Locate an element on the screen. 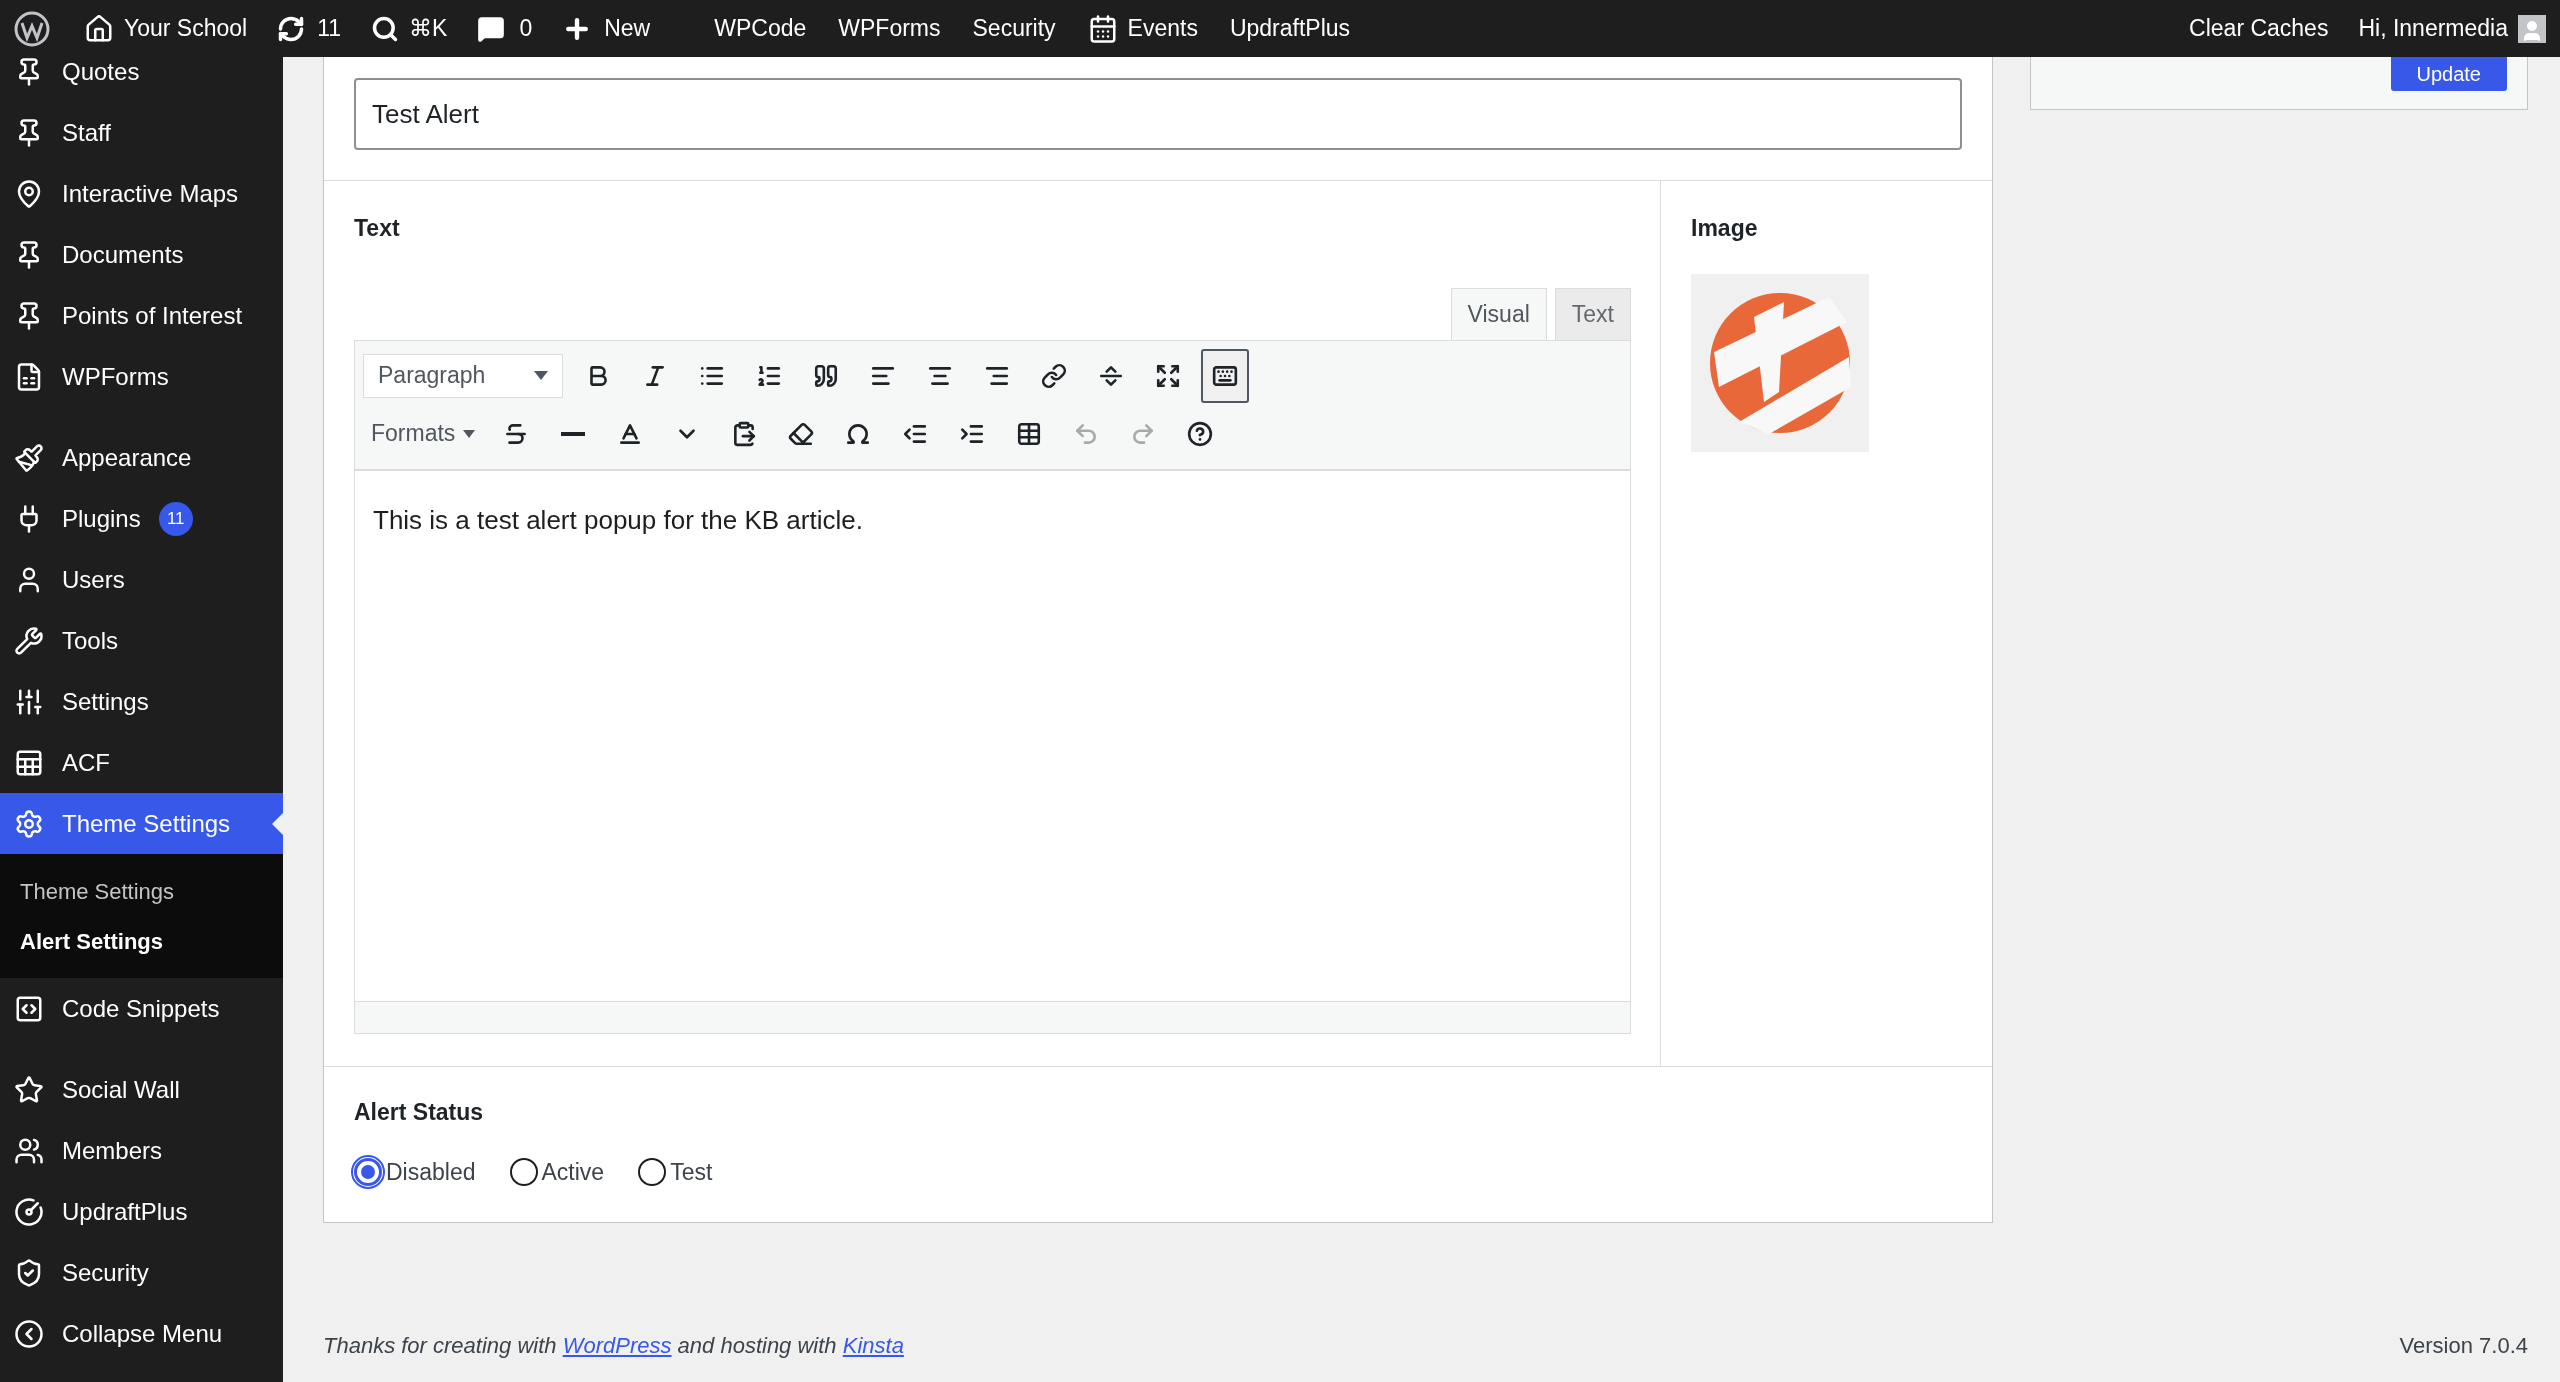 This screenshot has height=1382, width=2560. radio-option: Active is located at coordinates (557, 1172).